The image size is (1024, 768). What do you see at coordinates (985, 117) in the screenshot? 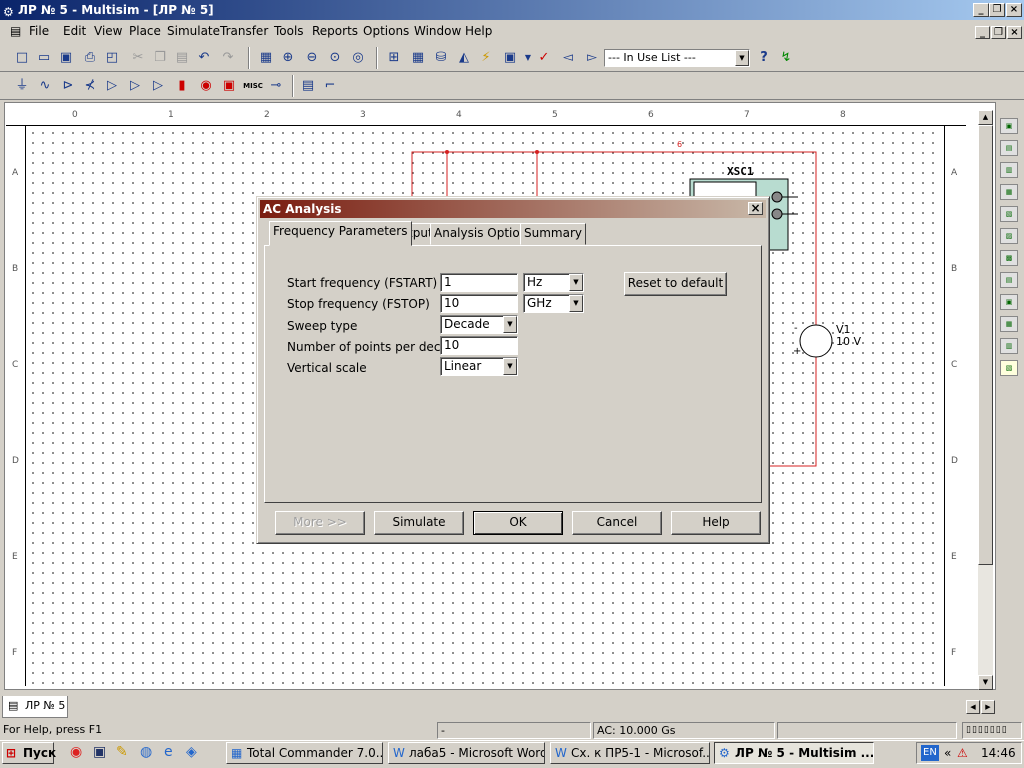
I see `scroll-up-icon: ▲` at bounding box center [985, 117].